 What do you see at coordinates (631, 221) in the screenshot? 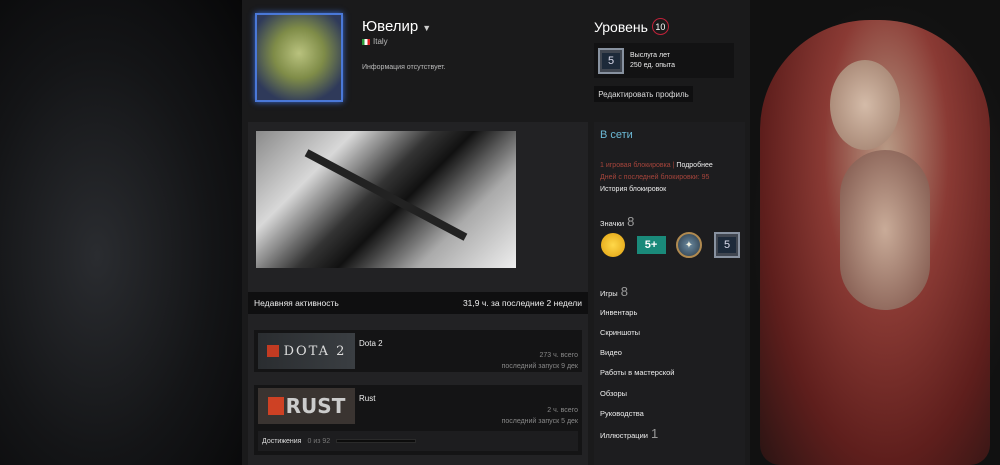
I see `badges-count: 8` at bounding box center [631, 221].